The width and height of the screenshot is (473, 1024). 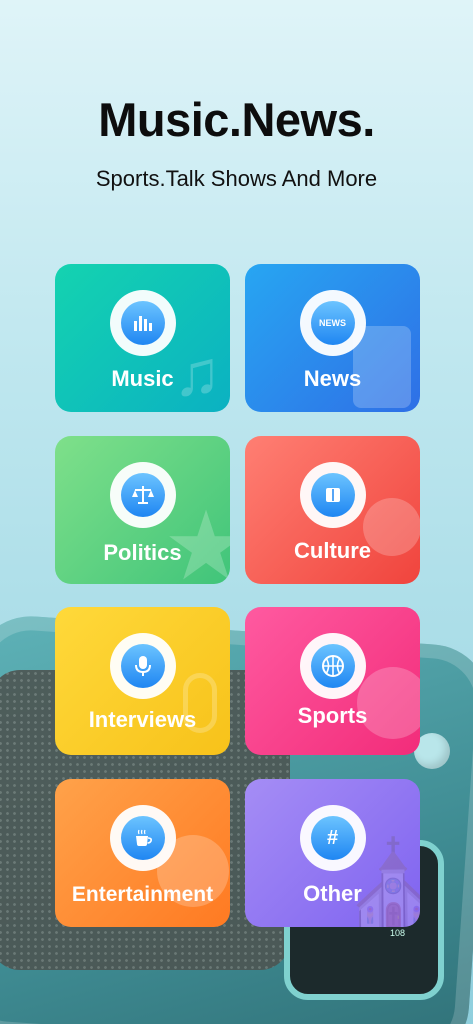 I want to click on category-tile-politics: ★ Politics, so click(x=142, y=510).